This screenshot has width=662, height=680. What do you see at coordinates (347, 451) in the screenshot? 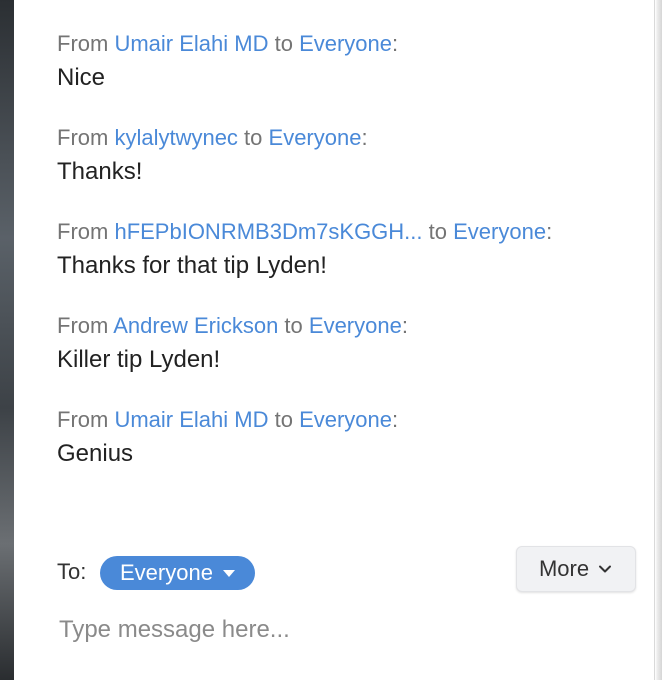
I see `chat-message: From Umair Elahi MD to Everyone: Genius` at bounding box center [347, 451].